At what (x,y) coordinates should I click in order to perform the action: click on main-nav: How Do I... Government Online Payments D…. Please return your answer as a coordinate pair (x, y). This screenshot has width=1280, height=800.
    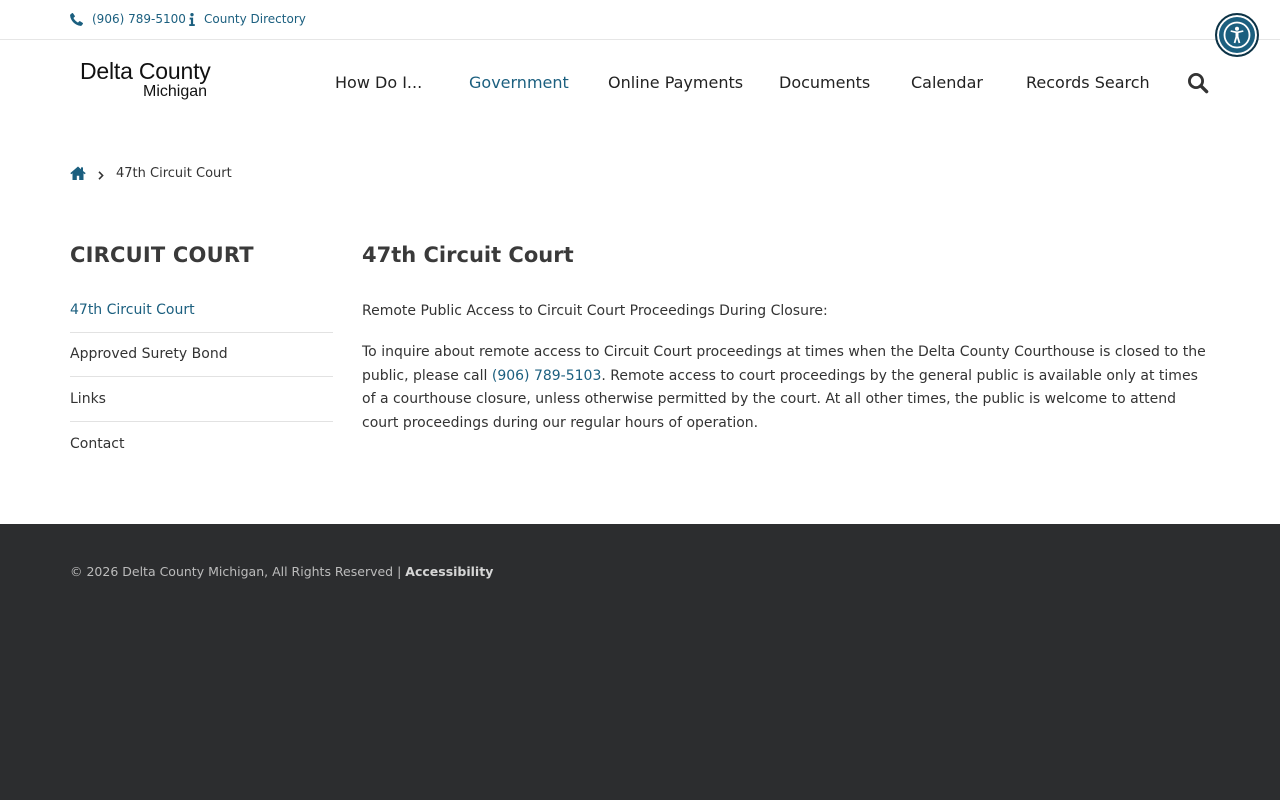
    Looking at the image, I should click on (640, 84).